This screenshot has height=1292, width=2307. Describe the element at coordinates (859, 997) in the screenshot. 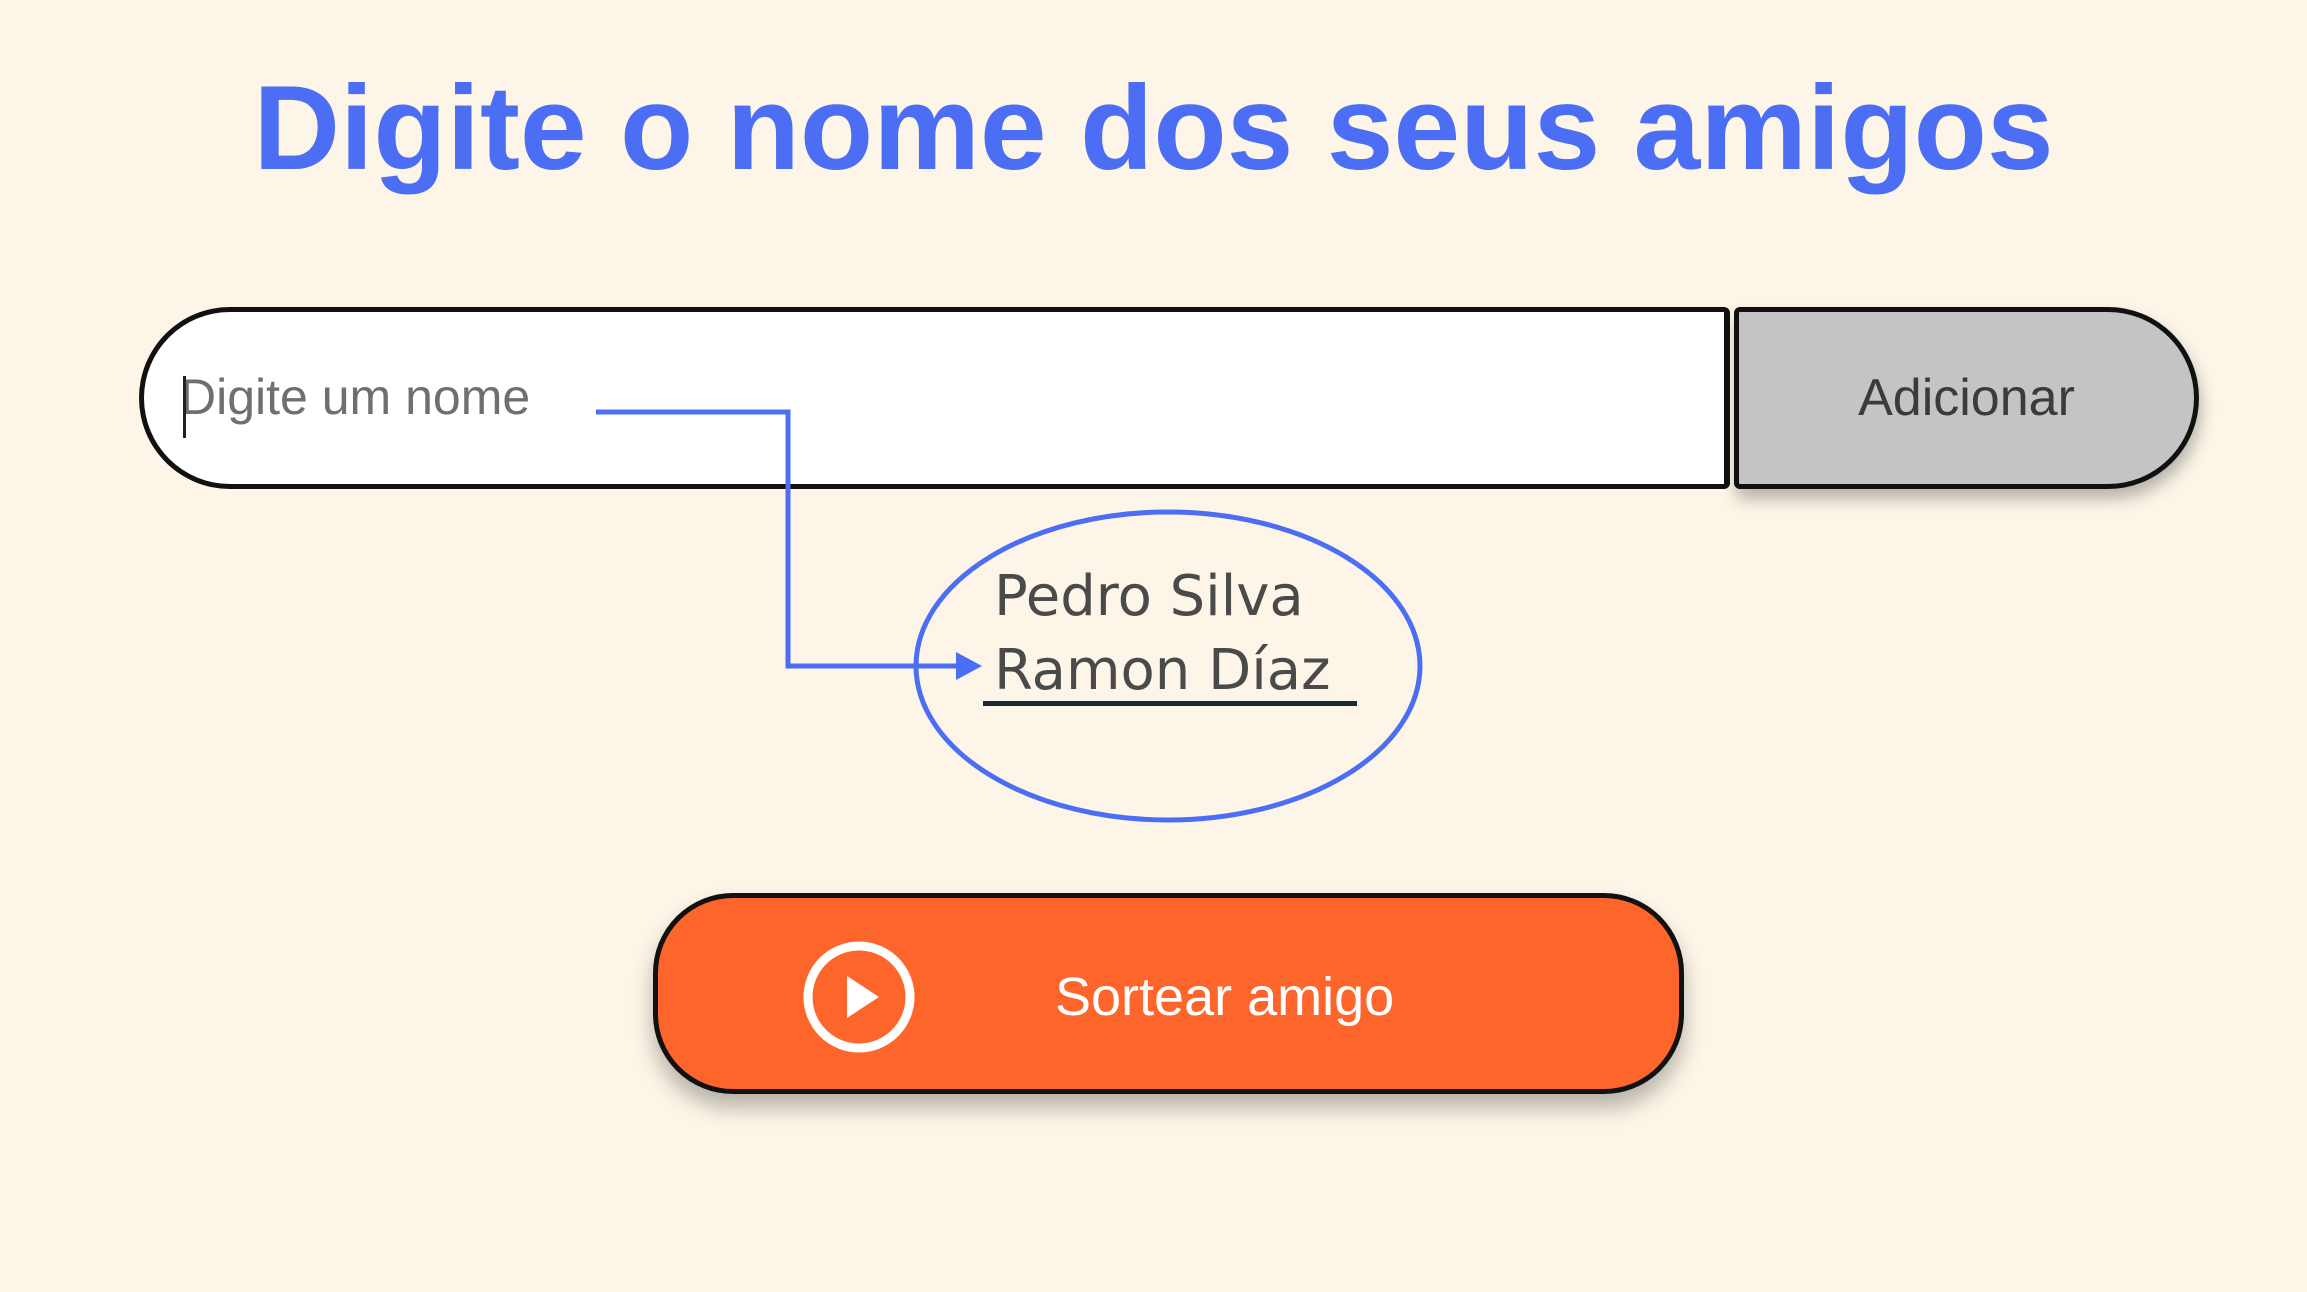

I see `play-circle-icon` at that location.